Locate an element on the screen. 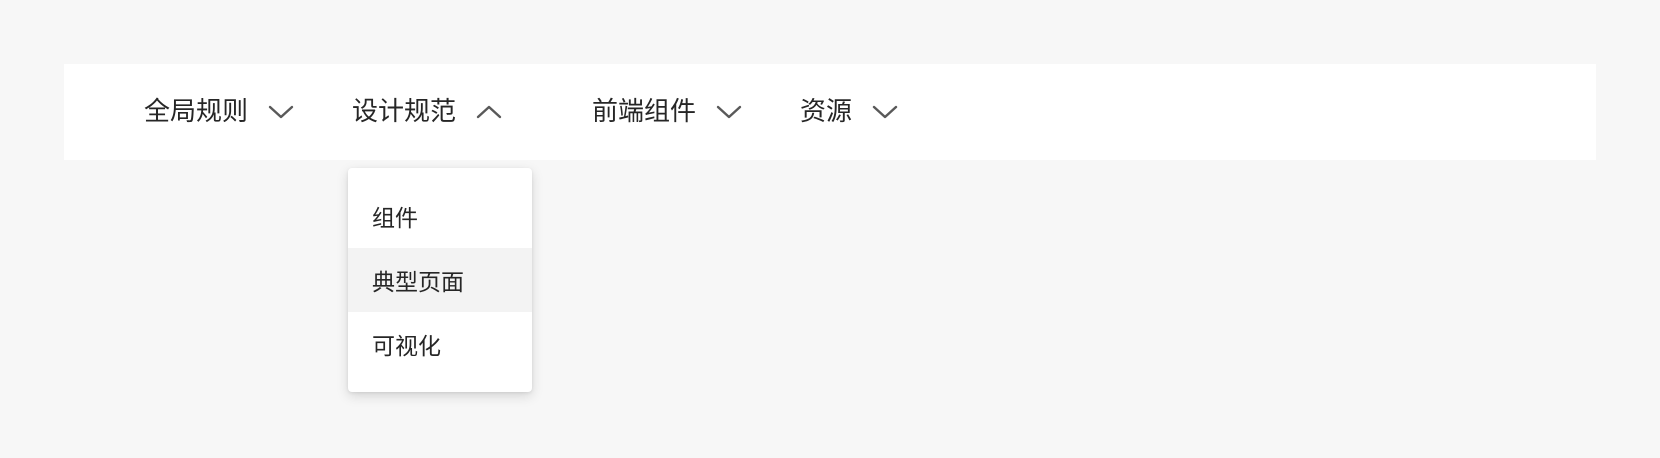 This screenshot has height=458, width=1660. nav-item-frontend-components: 前端组件 is located at coordinates (667, 112).